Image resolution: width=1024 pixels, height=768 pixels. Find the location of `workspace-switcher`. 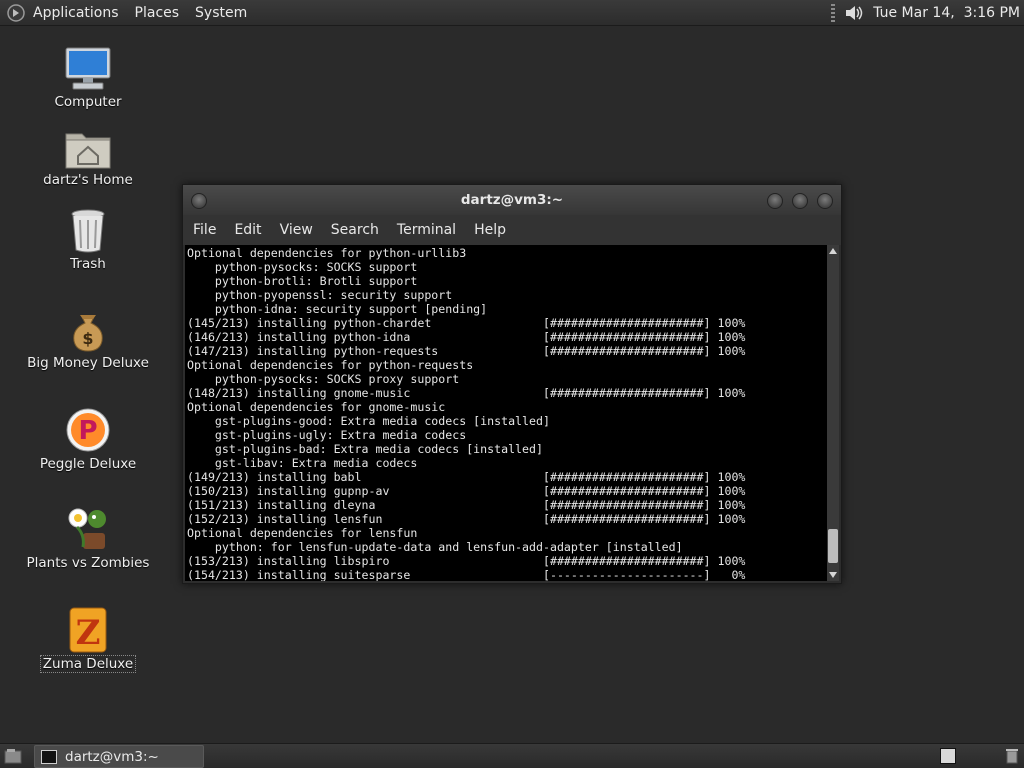

workspace-switcher is located at coordinates (948, 756).